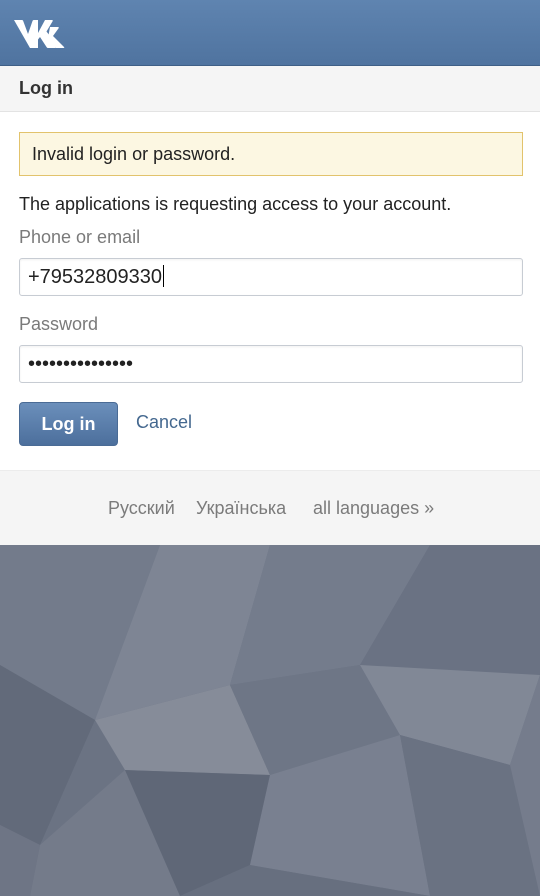 Image resolution: width=540 pixels, height=896 pixels. I want to click on text-caret, so click(164, 276).